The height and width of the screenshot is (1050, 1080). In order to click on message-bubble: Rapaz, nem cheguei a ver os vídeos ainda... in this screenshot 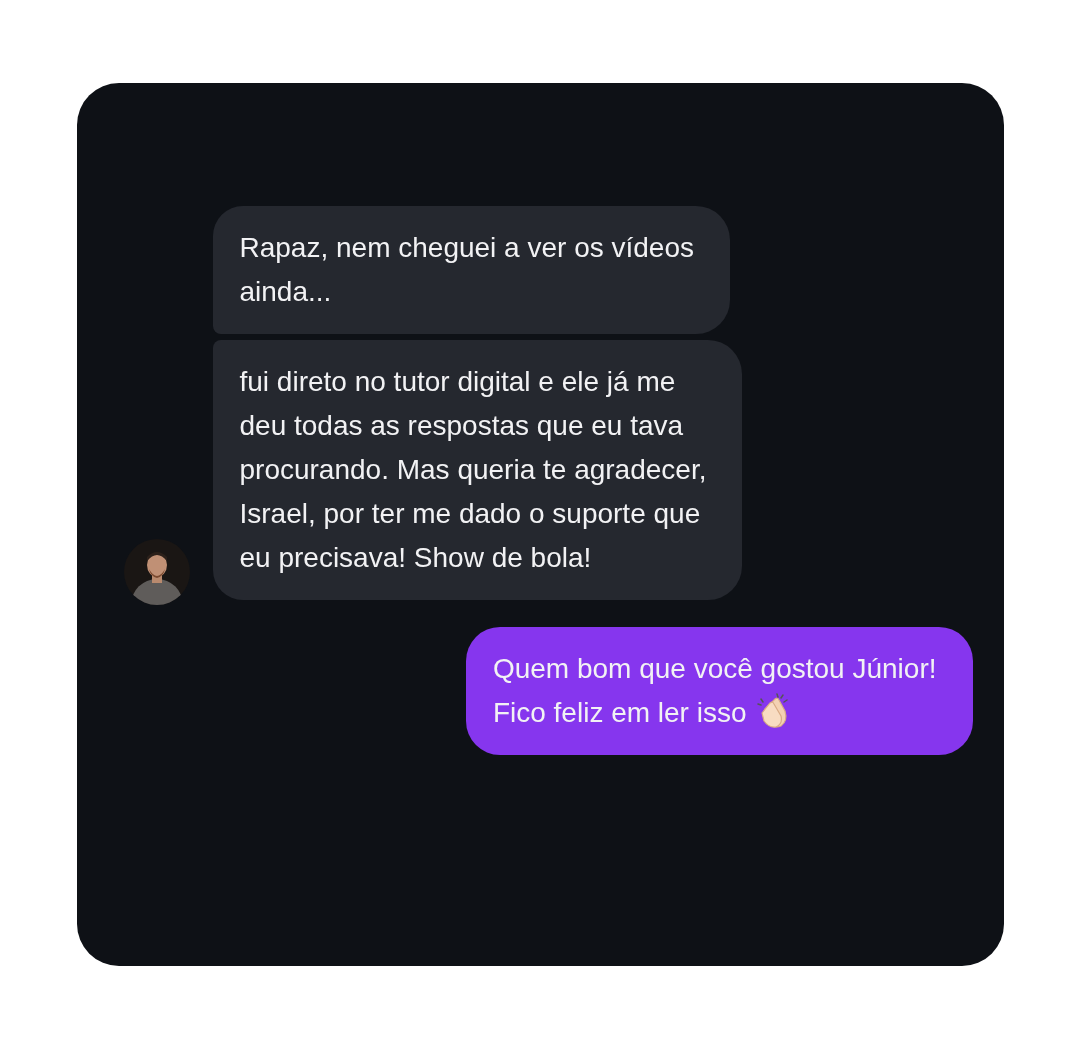, I will do `click(471, 270)`.